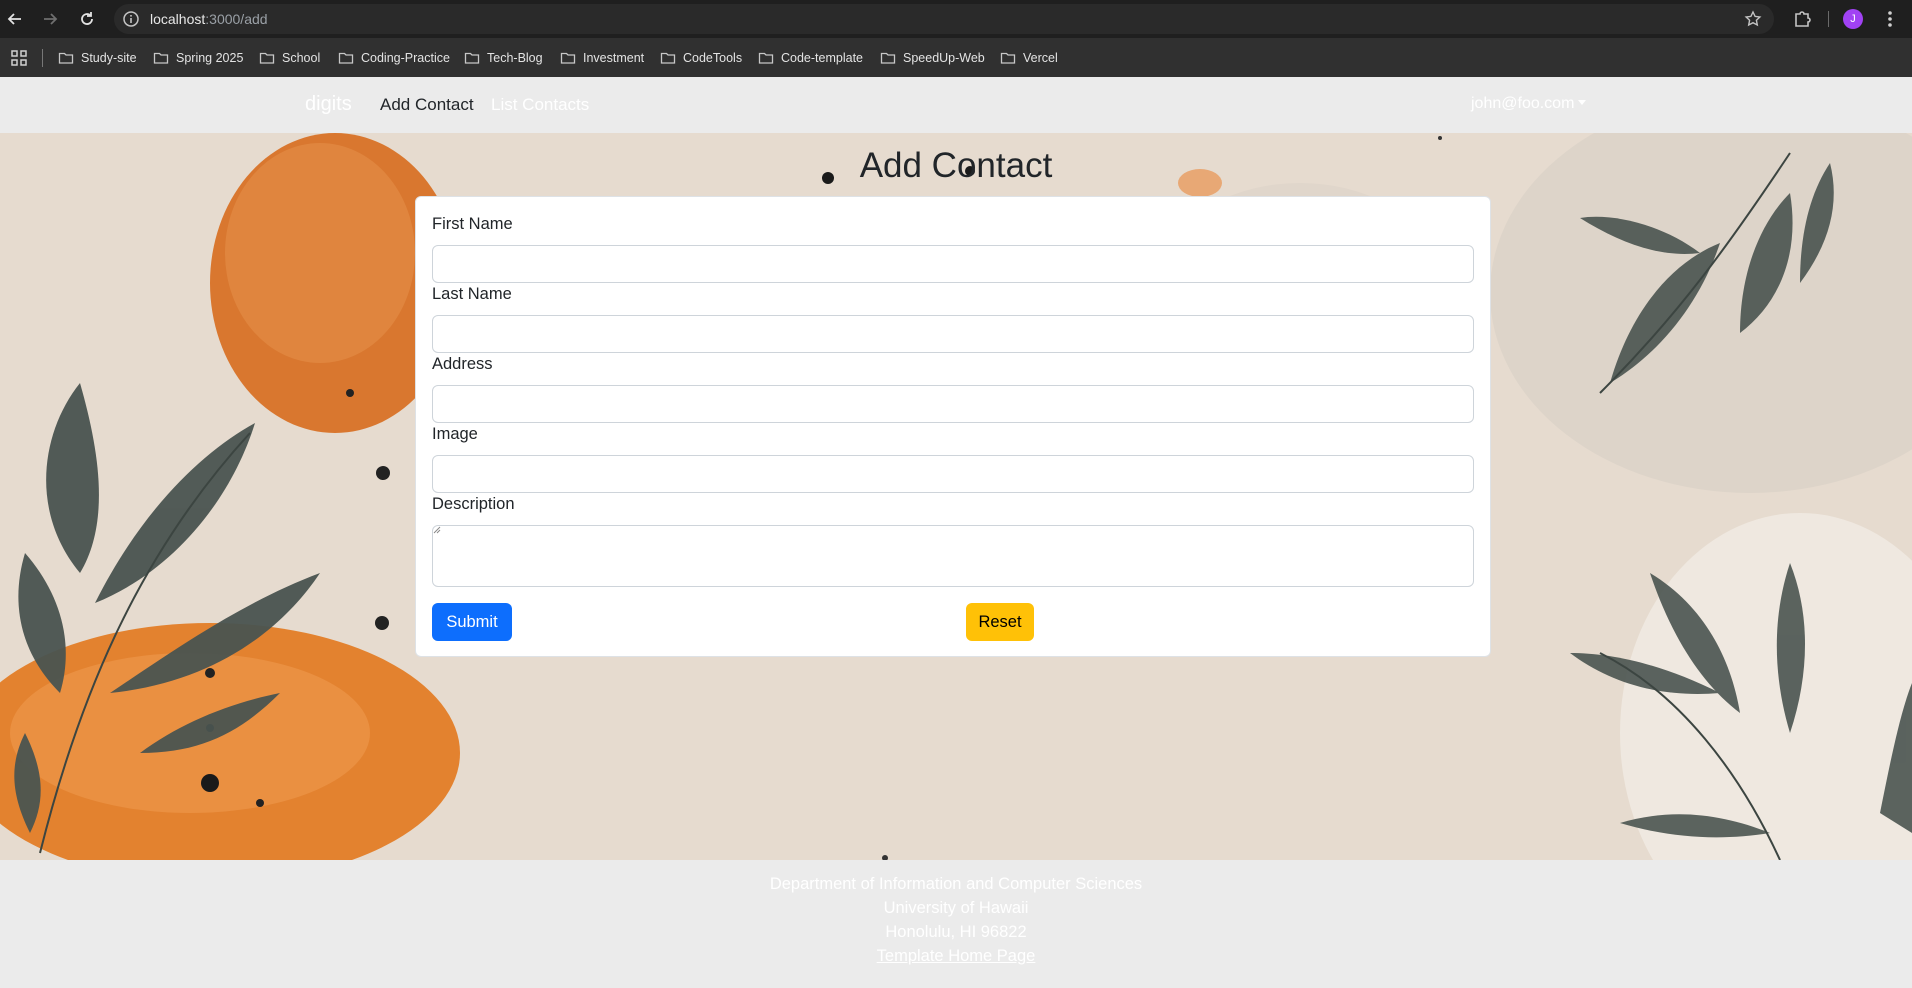 This screenshot has height=988, width=1912. I want to click on back-icon, so click(15, 19).